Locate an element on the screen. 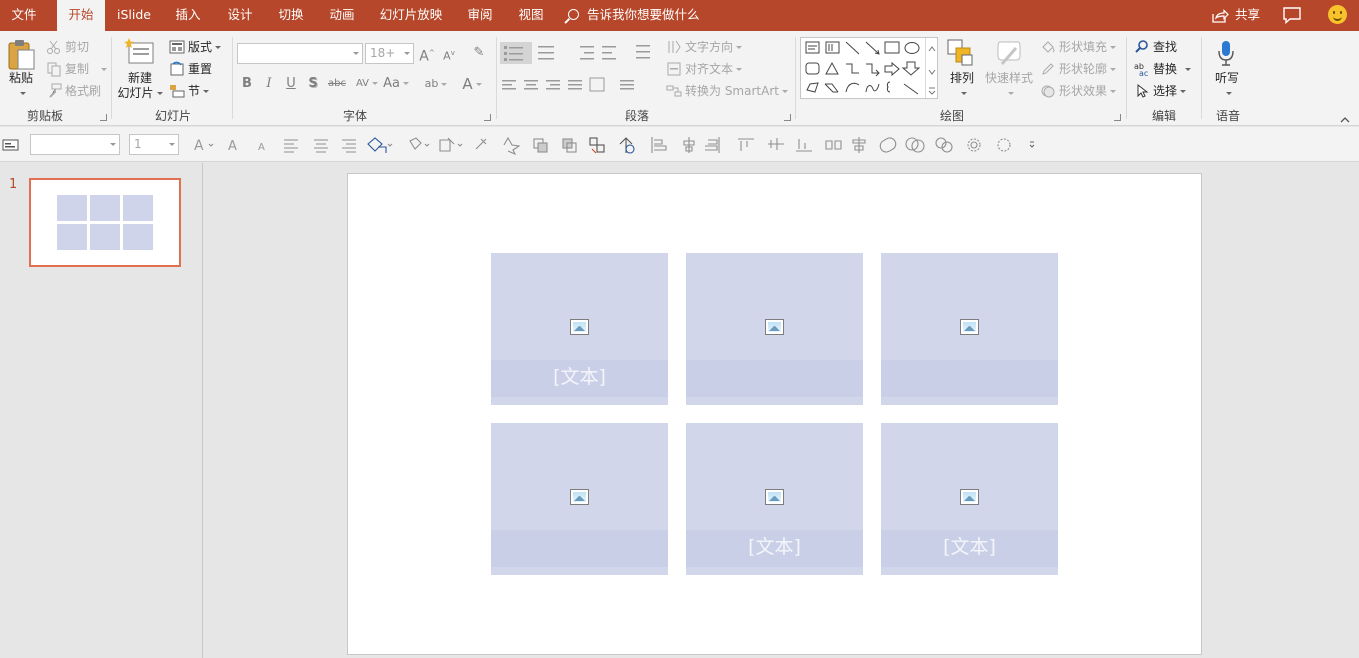 This screenshot has width=1359, height=658. reset-icon is located at coordinates (177, 68).